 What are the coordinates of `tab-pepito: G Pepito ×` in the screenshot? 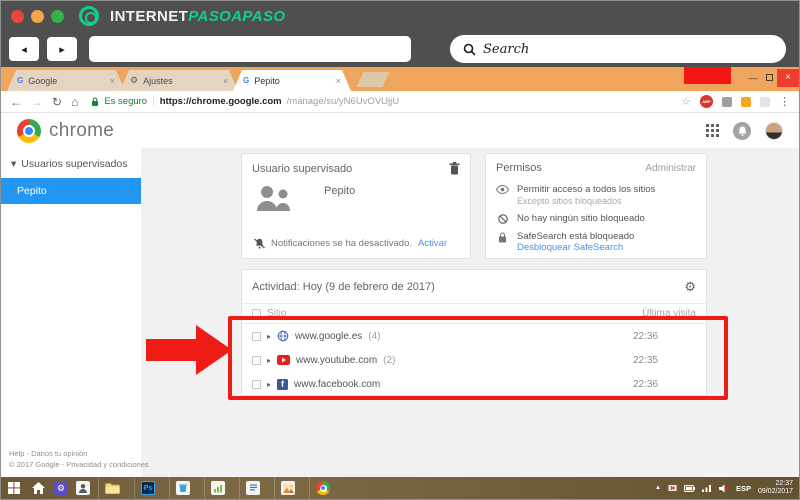 It's located at (292, 80).